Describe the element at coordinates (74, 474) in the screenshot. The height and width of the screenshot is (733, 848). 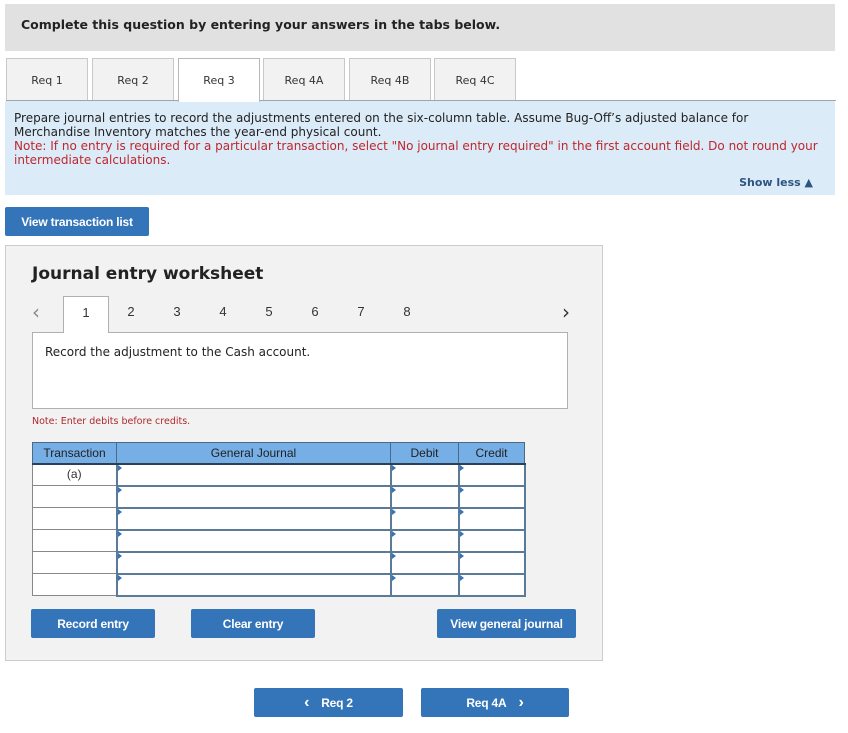
I see `transaction-cell: (a)` at that location.